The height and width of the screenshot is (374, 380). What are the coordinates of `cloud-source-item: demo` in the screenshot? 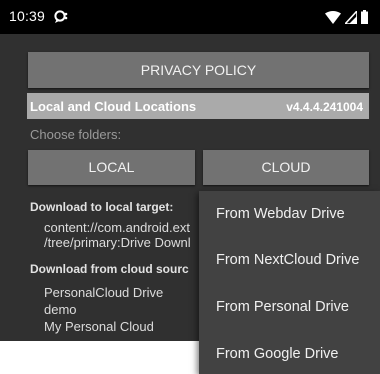 It's located at (103, 309).